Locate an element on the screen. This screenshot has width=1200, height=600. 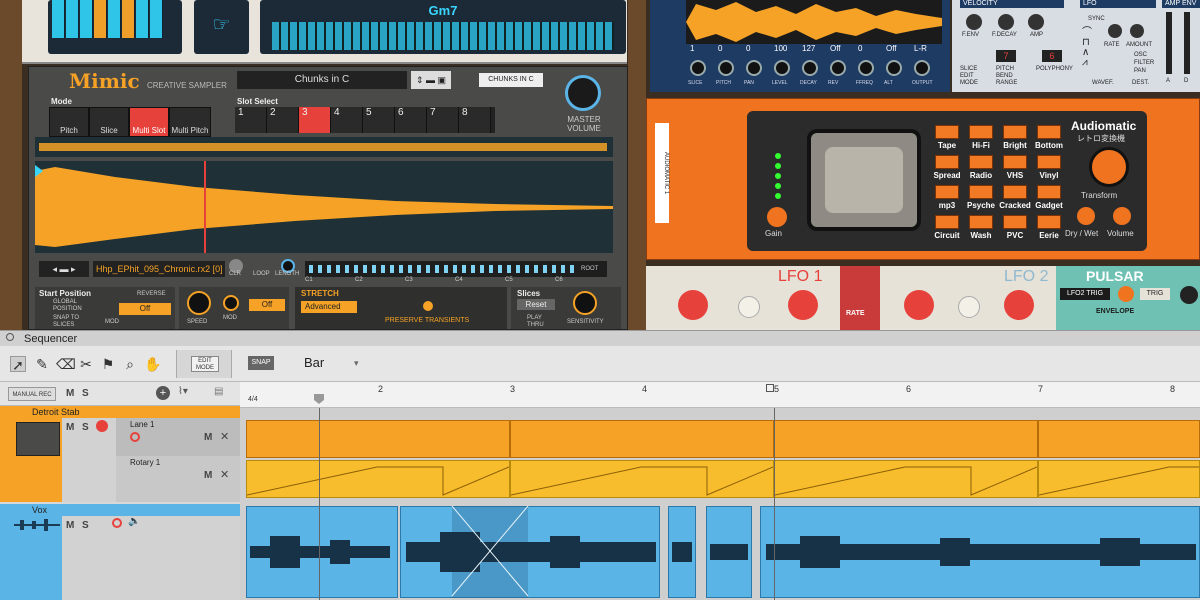
timeline-ruler: 4/4 2 3 4 5 6 7 8 is located at coordinates (720, 395).